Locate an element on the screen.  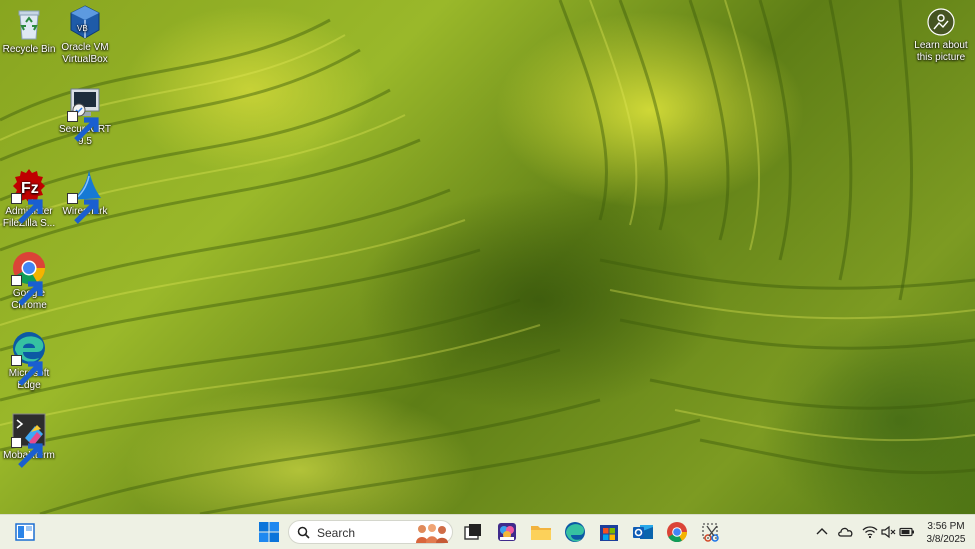
learn-about-picture-button: Learn about this picture is located at coordinates (941, 36).